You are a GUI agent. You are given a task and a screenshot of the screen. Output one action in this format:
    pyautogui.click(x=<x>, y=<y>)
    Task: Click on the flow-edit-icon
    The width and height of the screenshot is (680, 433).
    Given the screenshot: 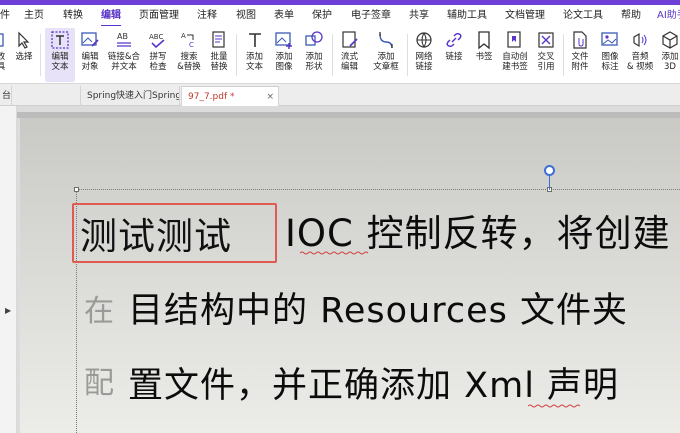 What is the action you would take?
    pyautogui.click(x=349, y=39)
    